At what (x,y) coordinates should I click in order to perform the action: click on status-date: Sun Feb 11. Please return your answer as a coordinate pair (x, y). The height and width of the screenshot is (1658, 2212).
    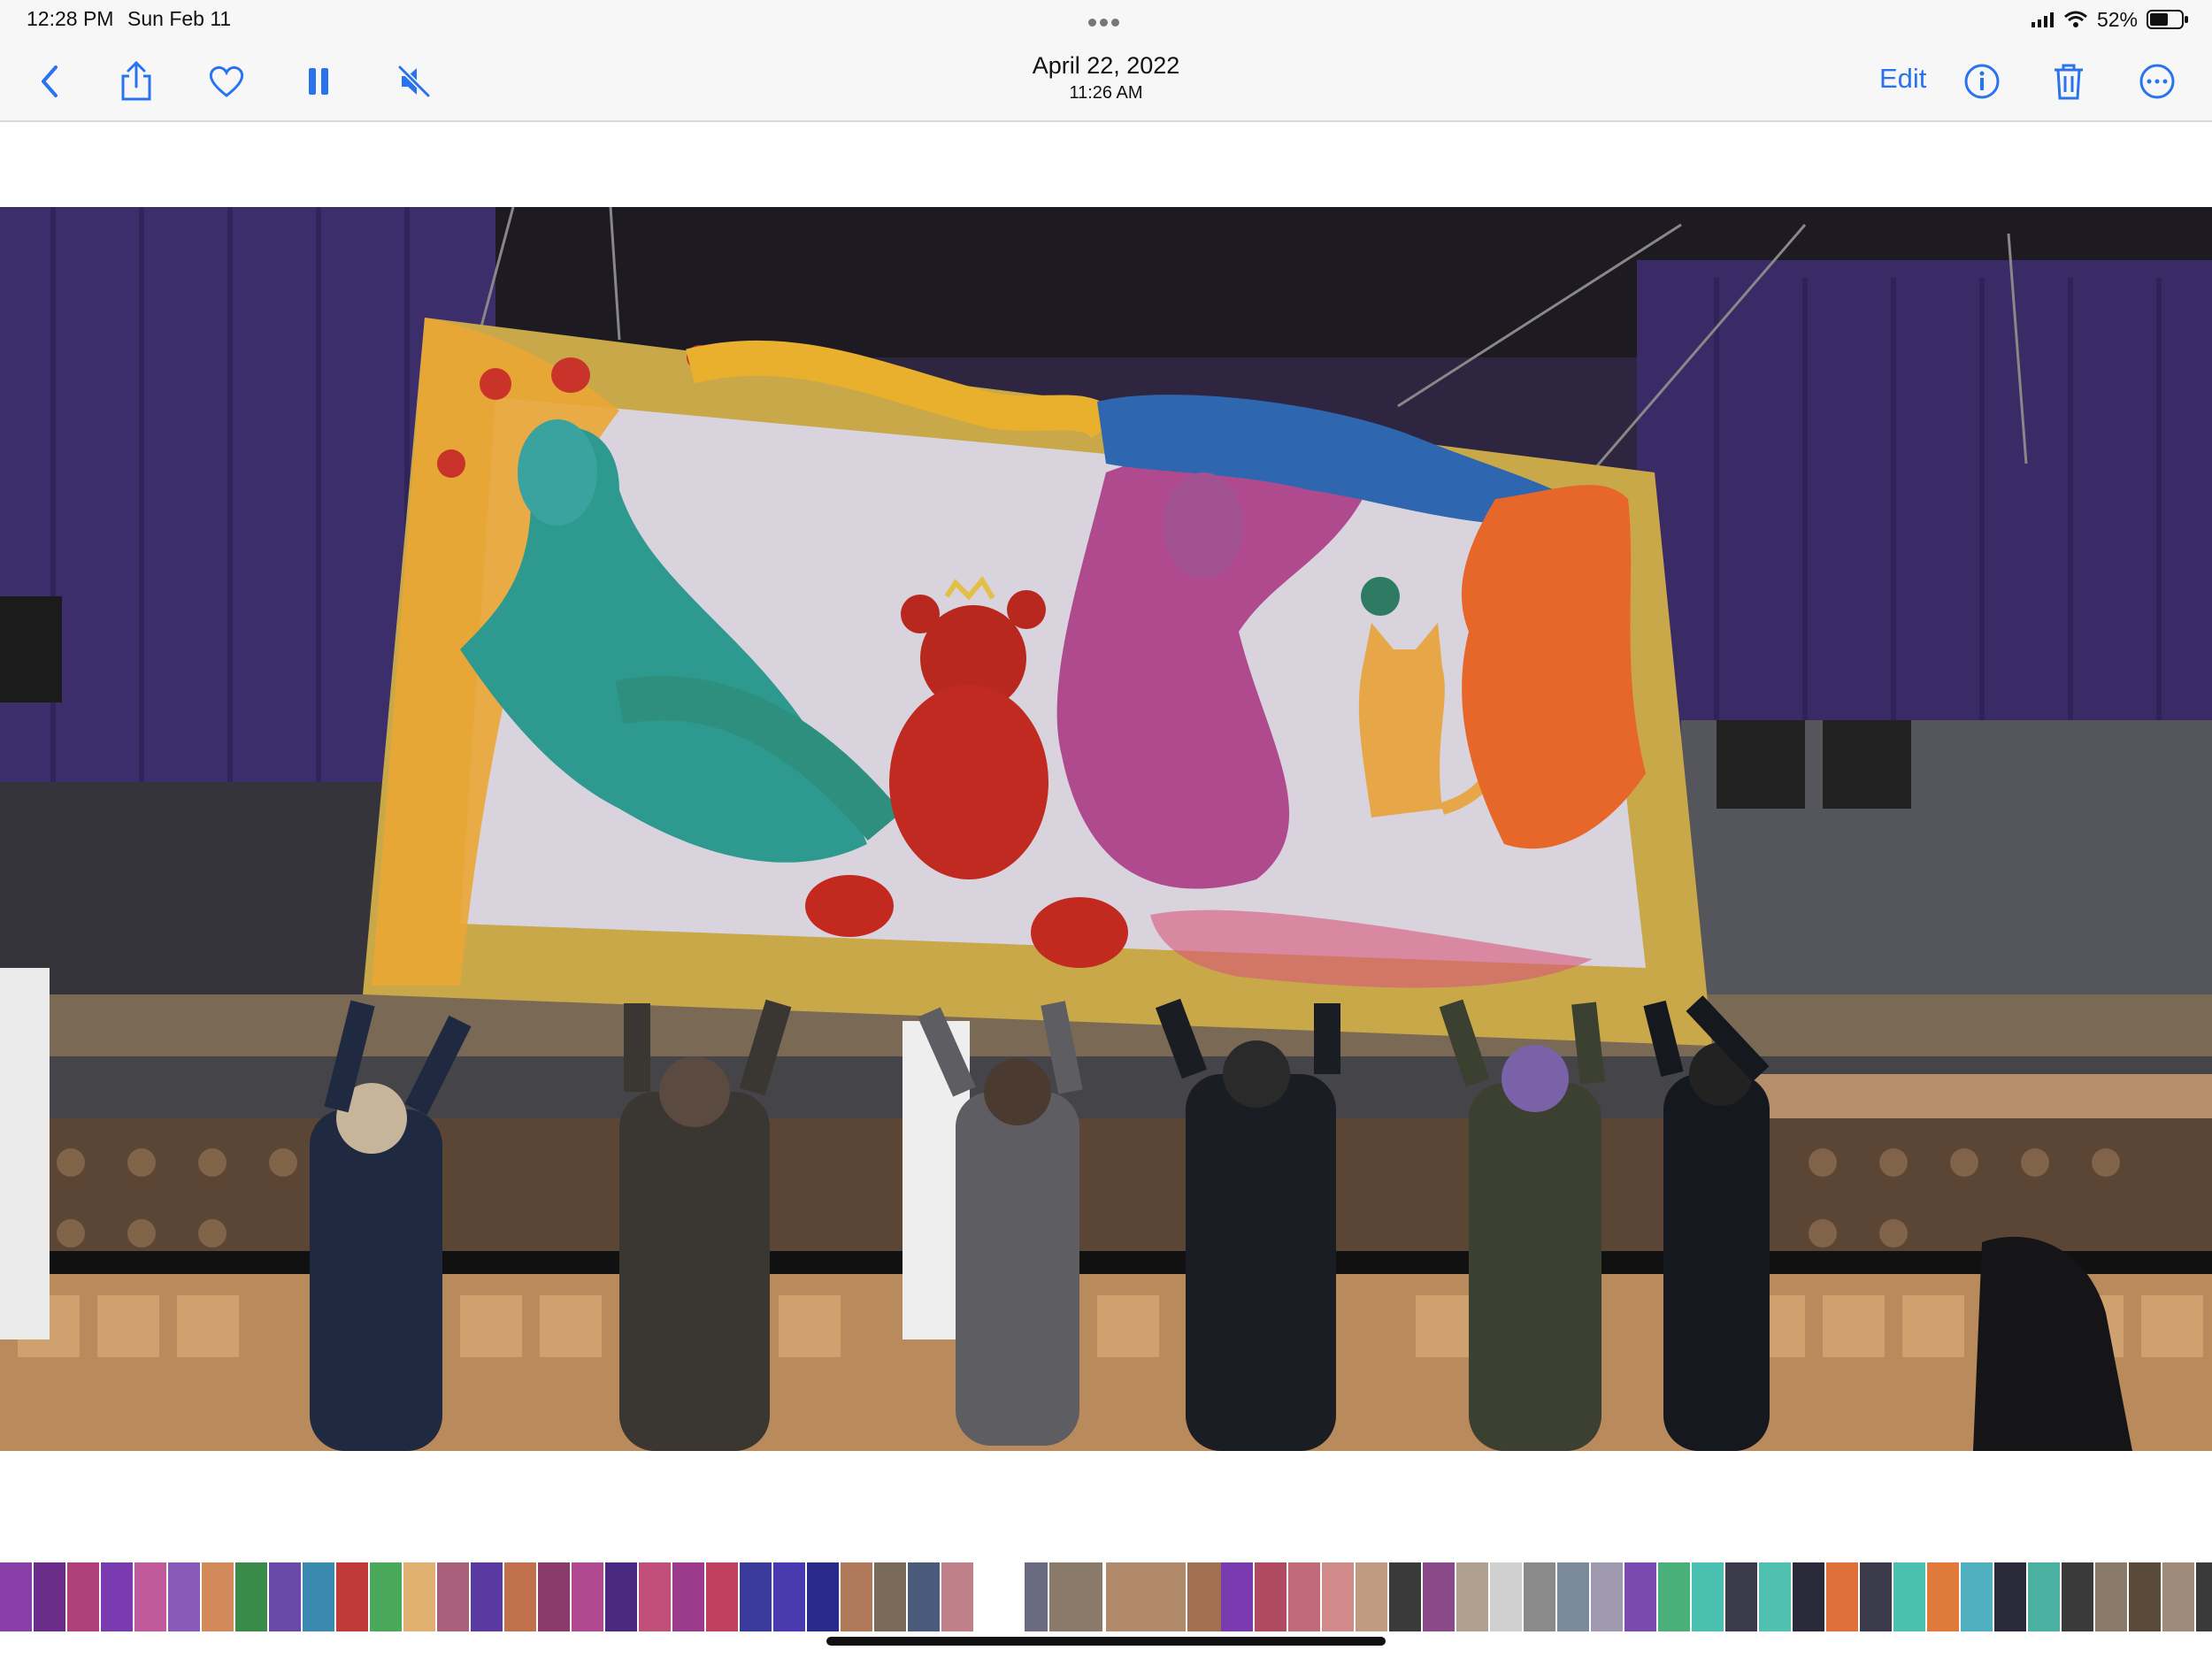
    Looking at the image, I should click on (179, 19).